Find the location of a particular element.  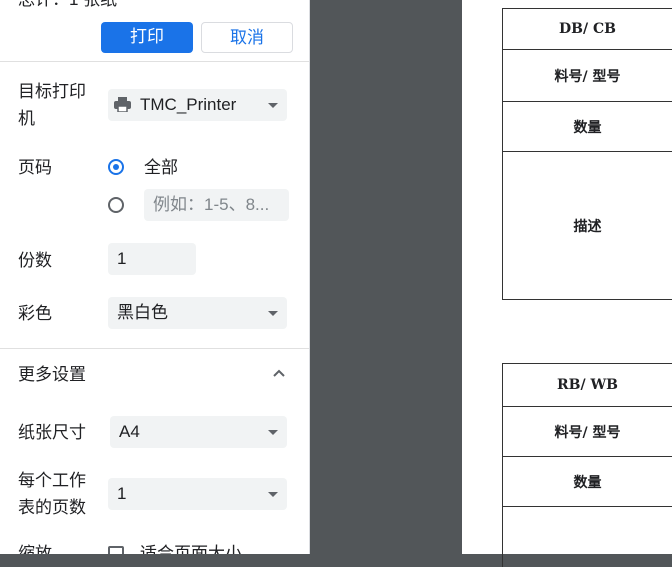

pages-label: 页码 is located at coordinates (35, 167).